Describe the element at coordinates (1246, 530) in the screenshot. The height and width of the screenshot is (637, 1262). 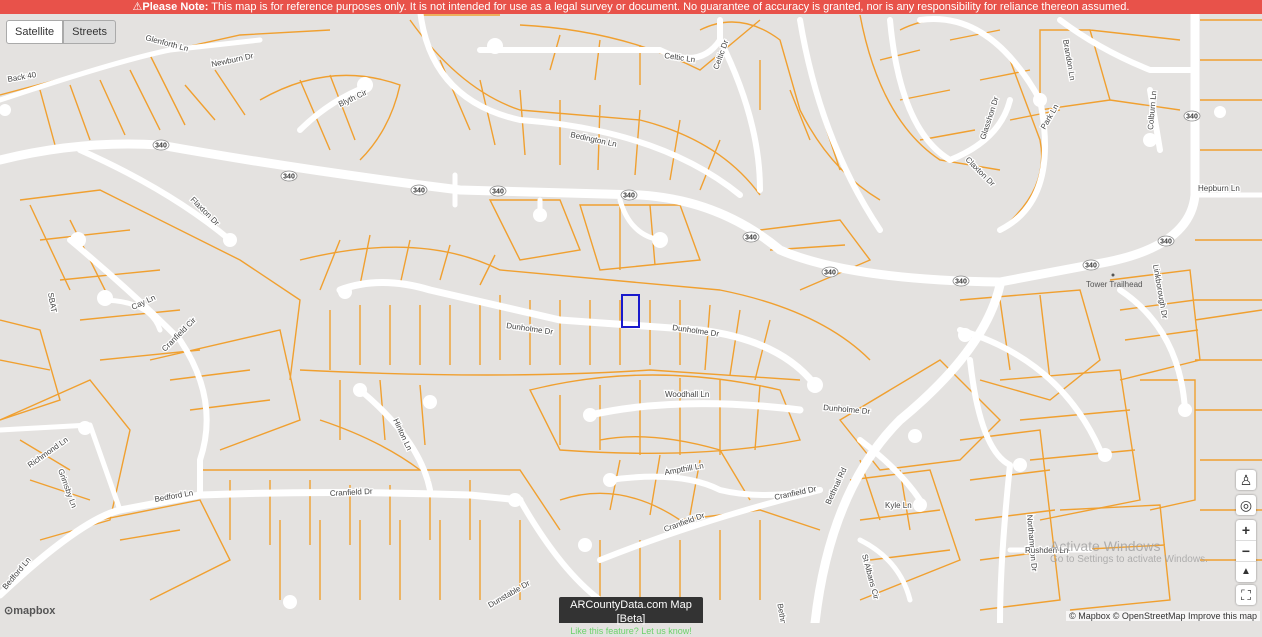
I see `zoom-in-button: +` at that location.